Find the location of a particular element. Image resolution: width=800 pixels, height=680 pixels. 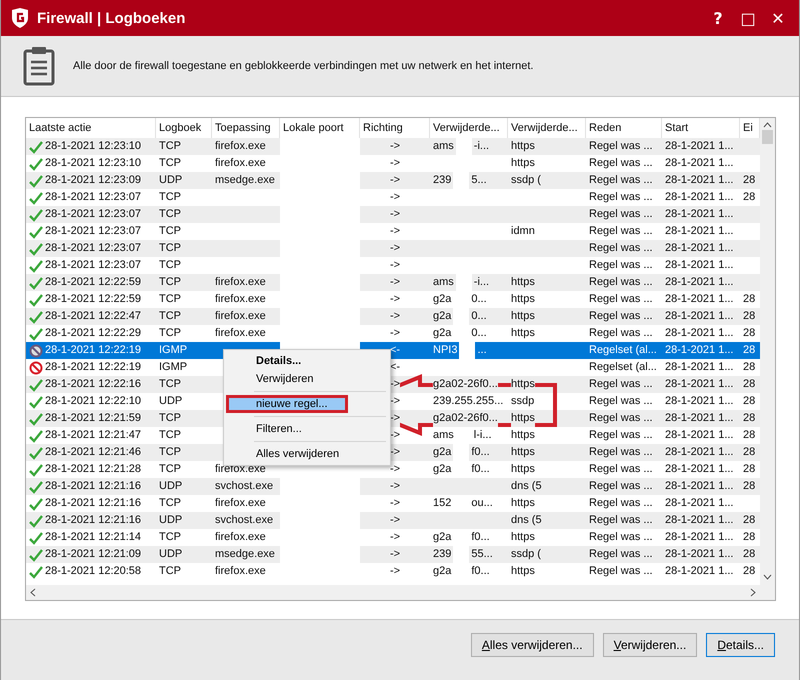

help-button: ? is located at coordinates (718, 18).